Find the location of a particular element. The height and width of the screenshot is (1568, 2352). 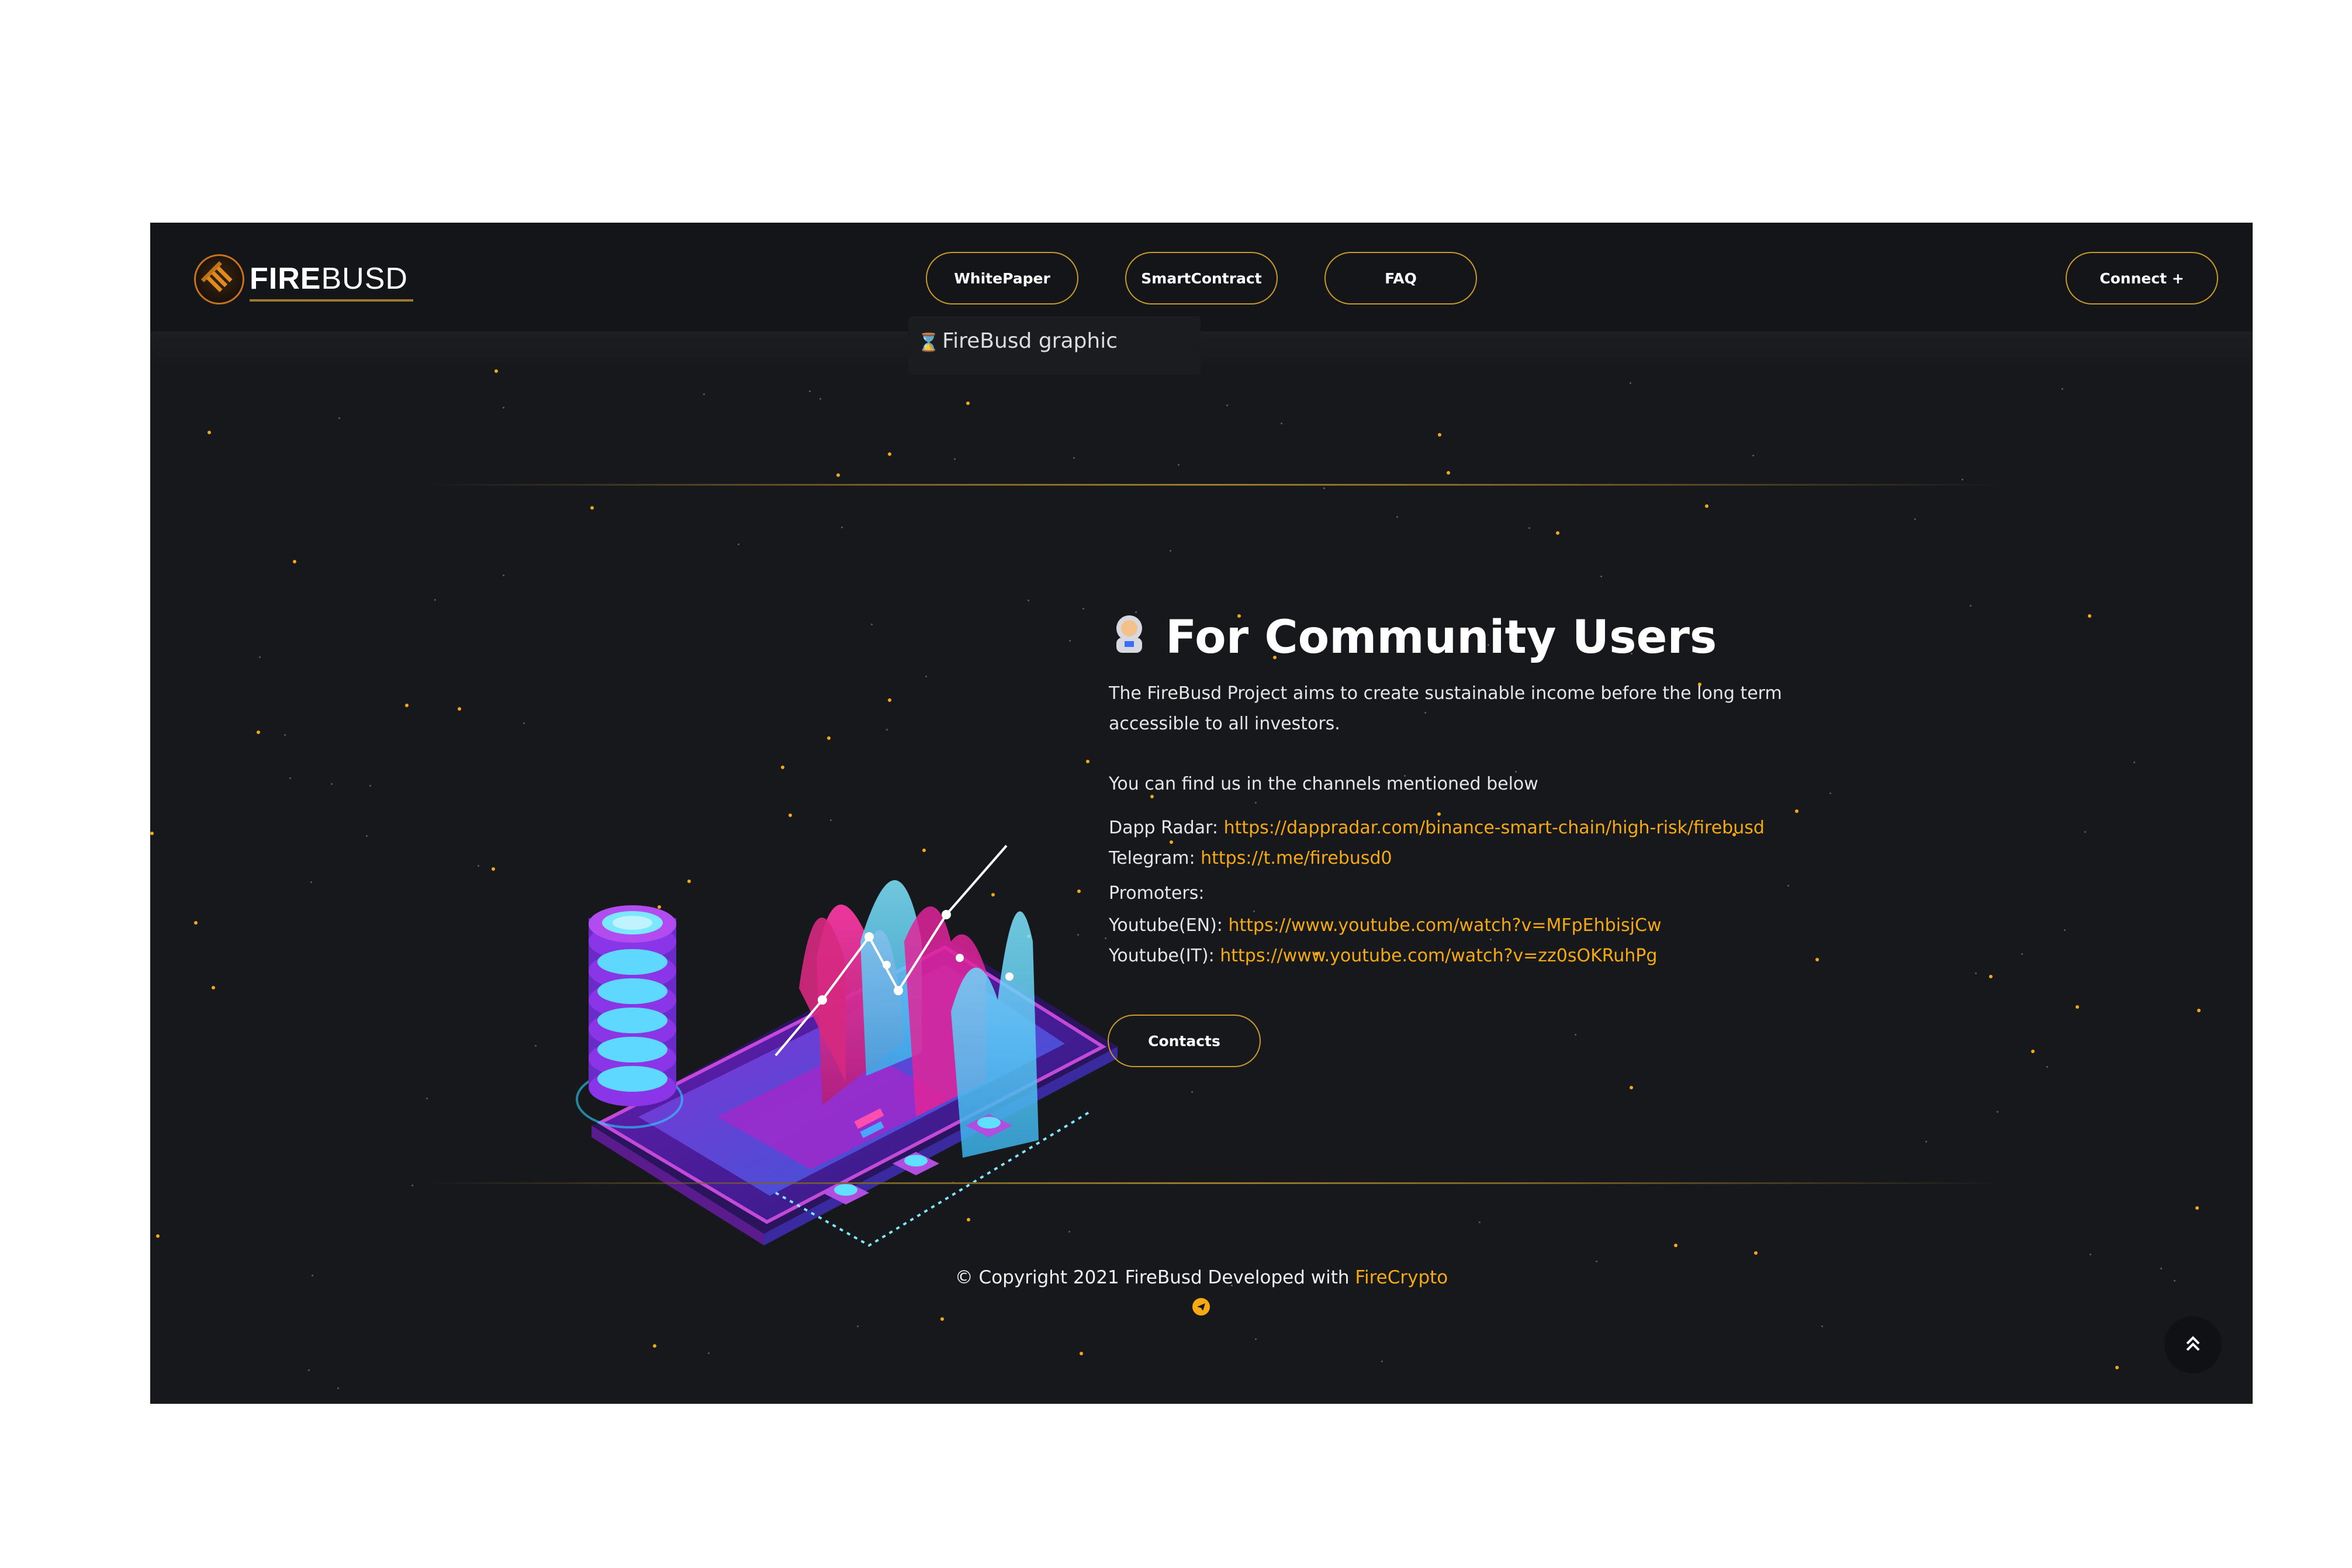

site-logo: FIREBUSD is located at coordinates (308, 279).